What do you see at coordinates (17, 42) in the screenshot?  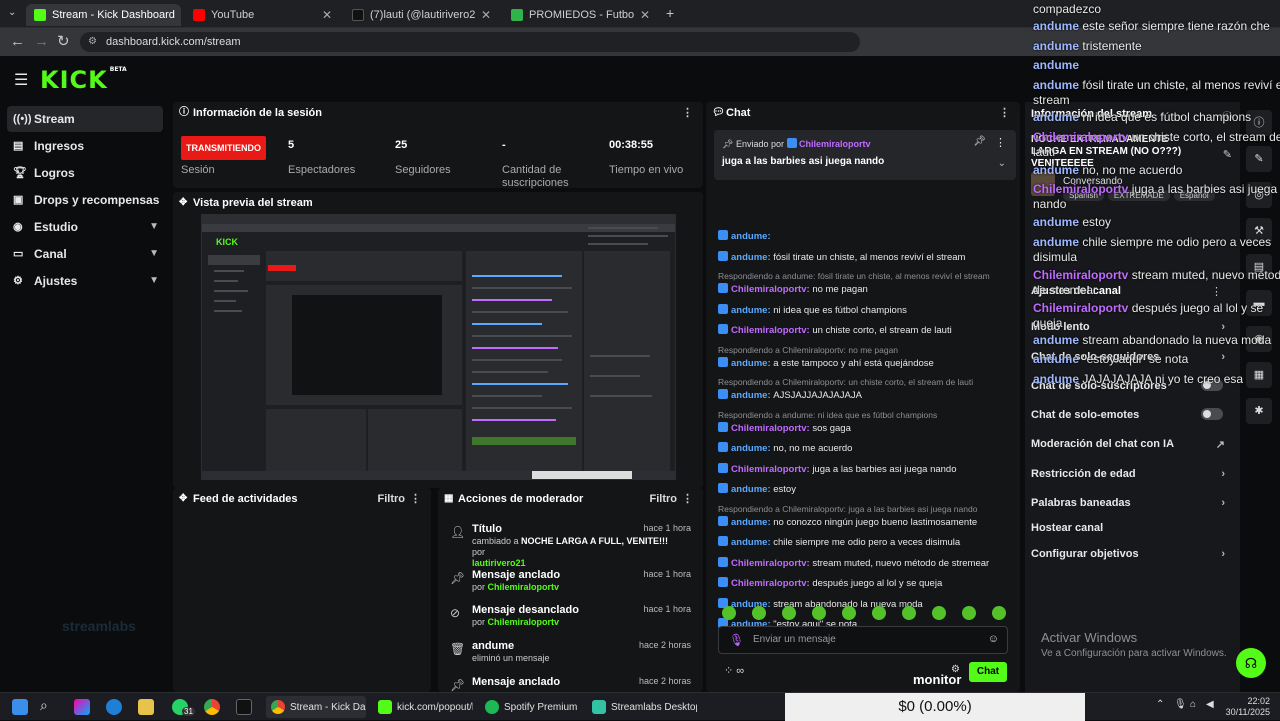 I see `back-icon: ←` at bounding box center [17, 42].